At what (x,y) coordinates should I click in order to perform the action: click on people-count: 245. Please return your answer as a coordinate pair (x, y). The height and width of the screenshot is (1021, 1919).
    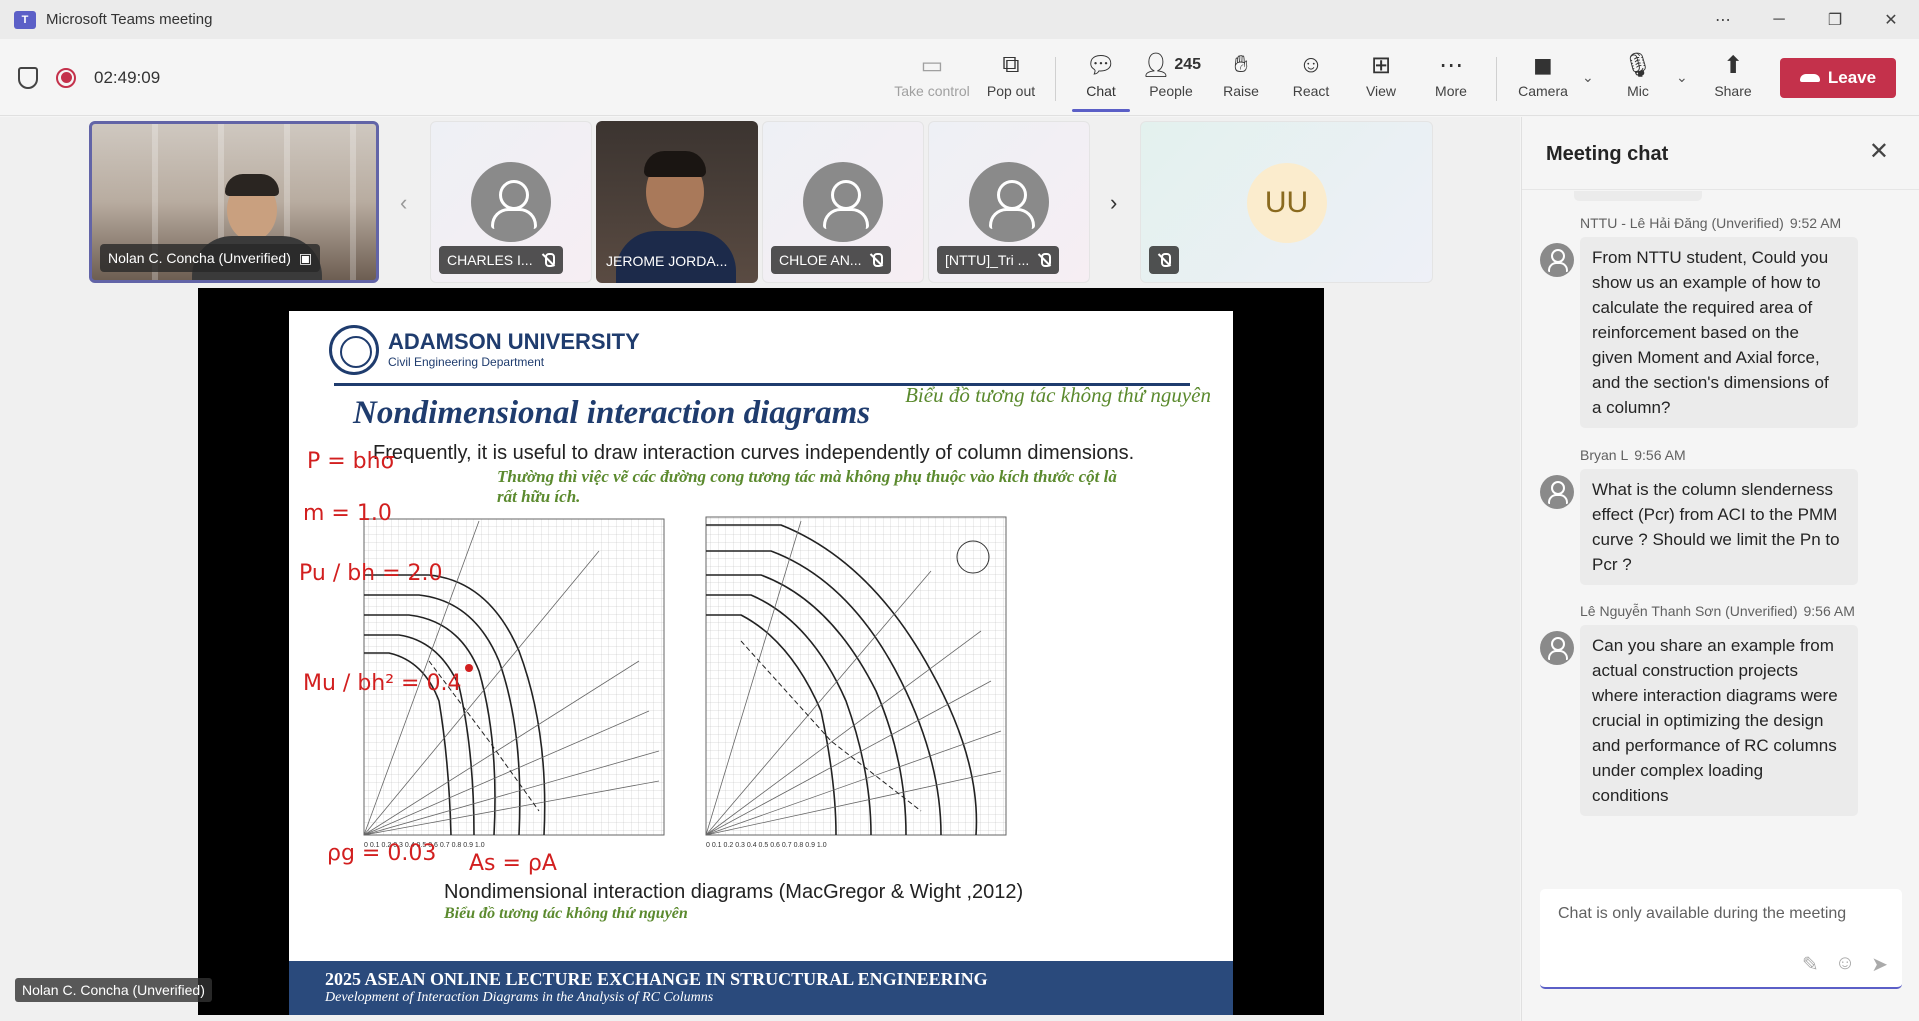
    Looking at the image, I should click on (1188, 64).